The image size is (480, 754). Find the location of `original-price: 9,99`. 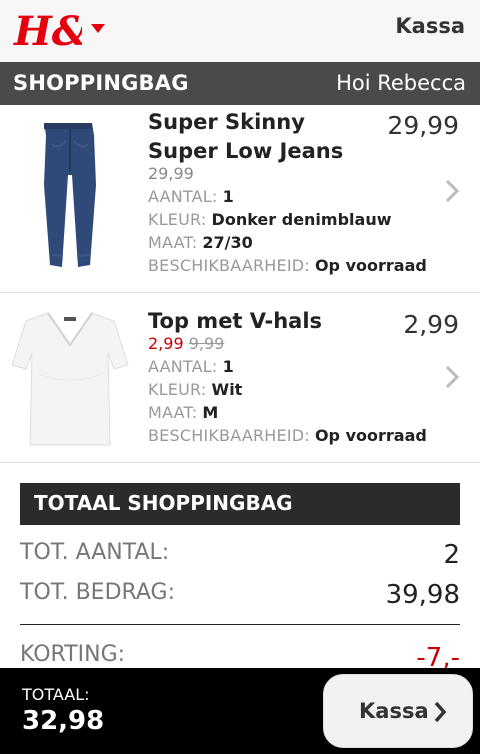

original-price: 9,99 is located at coordinates (206, 343).